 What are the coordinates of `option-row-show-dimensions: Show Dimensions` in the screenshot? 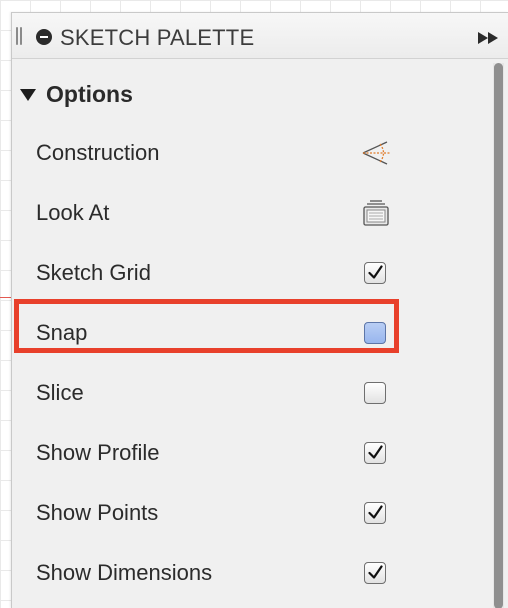 It's located at (247, 573).